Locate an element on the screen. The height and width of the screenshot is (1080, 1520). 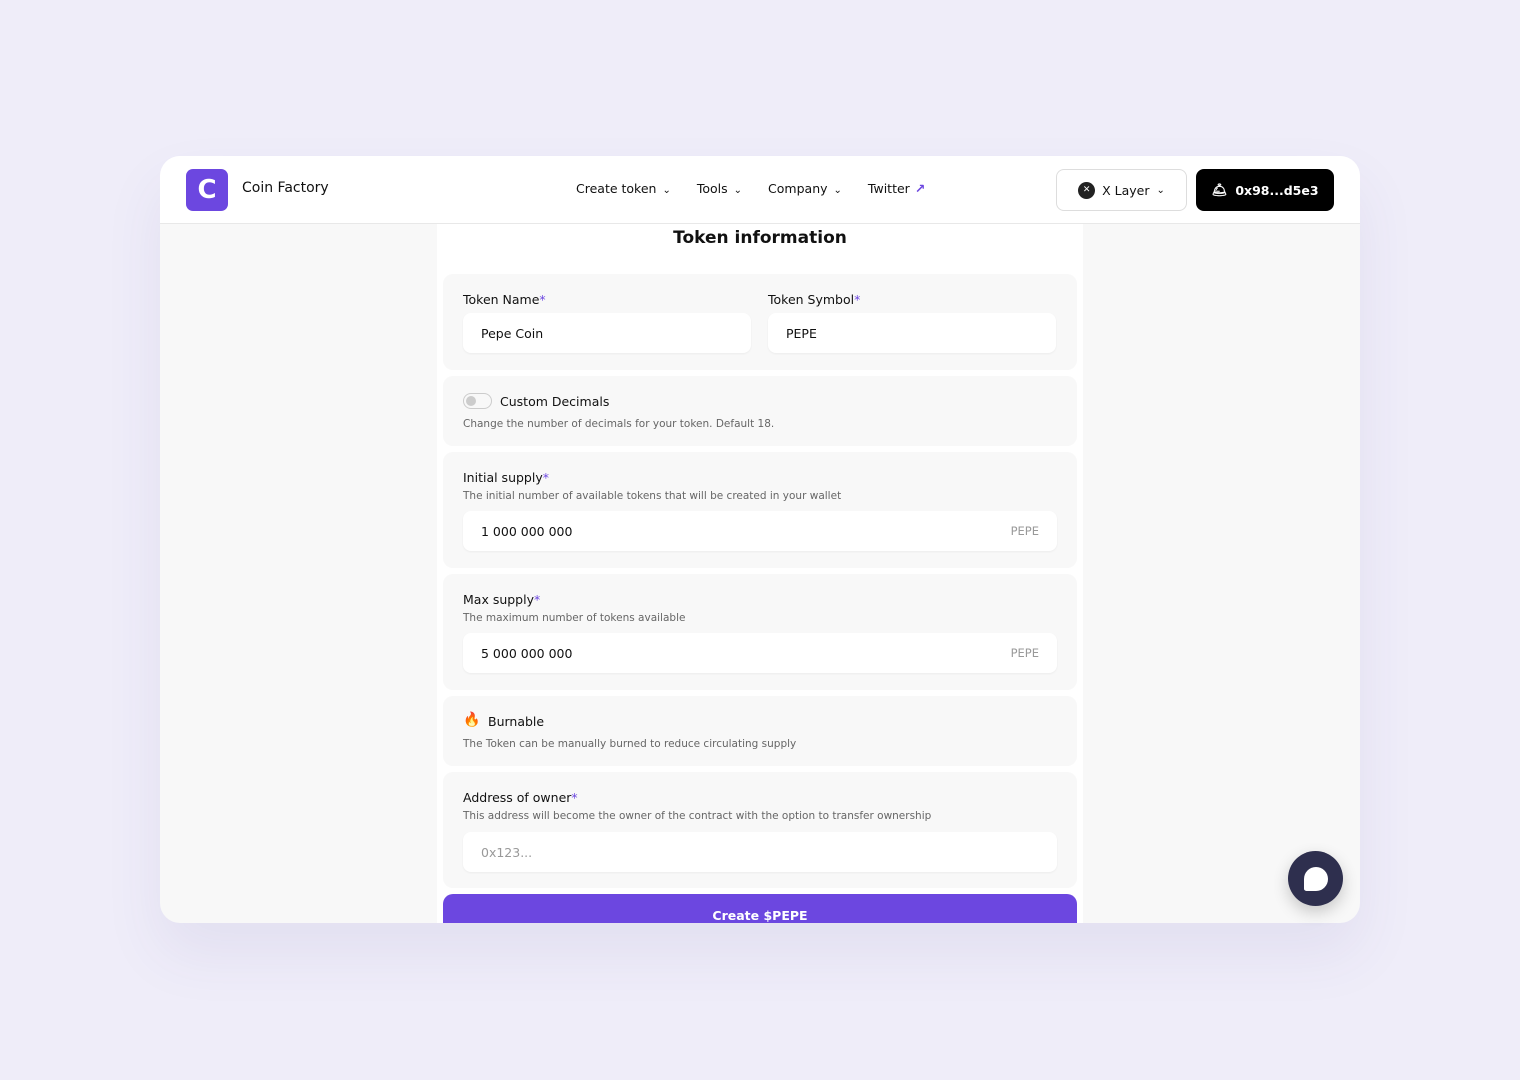
owner-label: Address of owner* is located at coordinates (520, 797).